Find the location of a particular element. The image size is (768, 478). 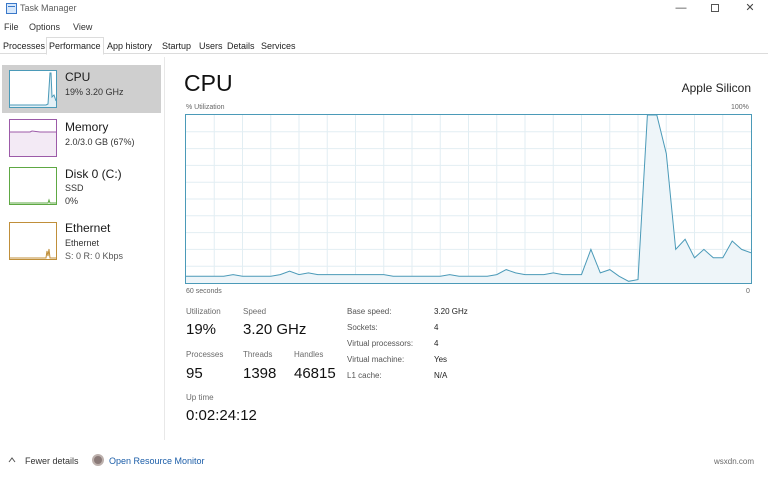

graph-x-label: 60 seconds is located at coordinates (204, 291).